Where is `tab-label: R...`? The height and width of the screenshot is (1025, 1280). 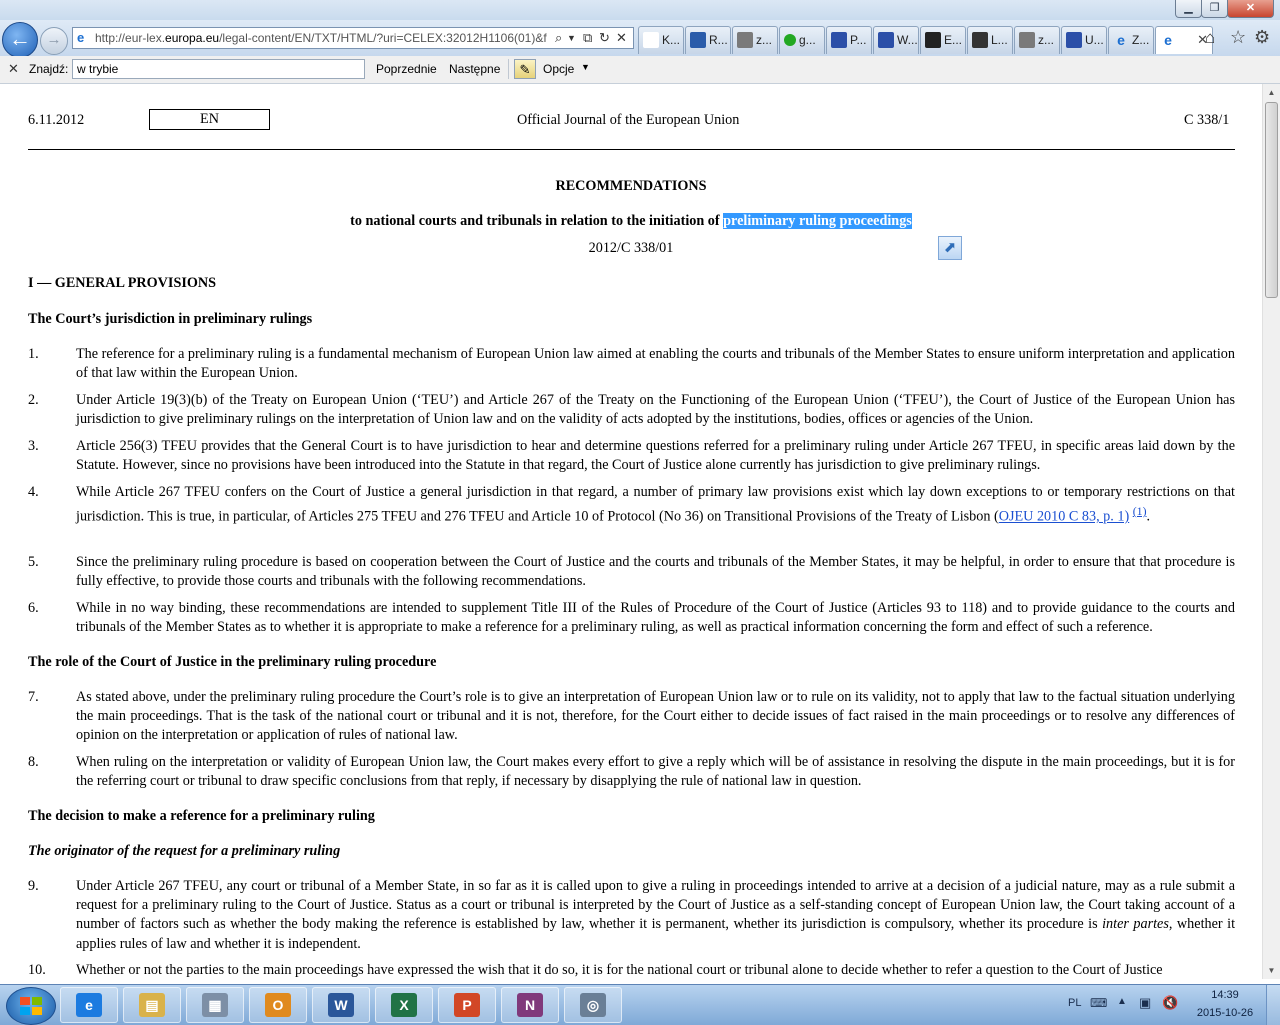
tab-label: R... is located at coordinates (718, 40).